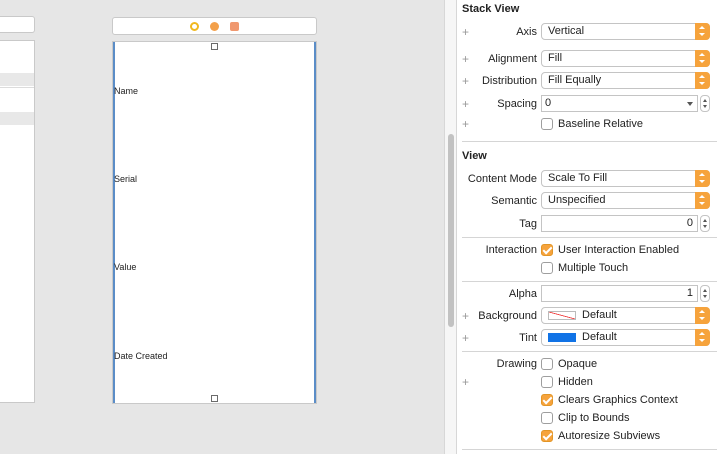 The image size is (717, 454). I want to click on scene-dock, so click(214, 26).